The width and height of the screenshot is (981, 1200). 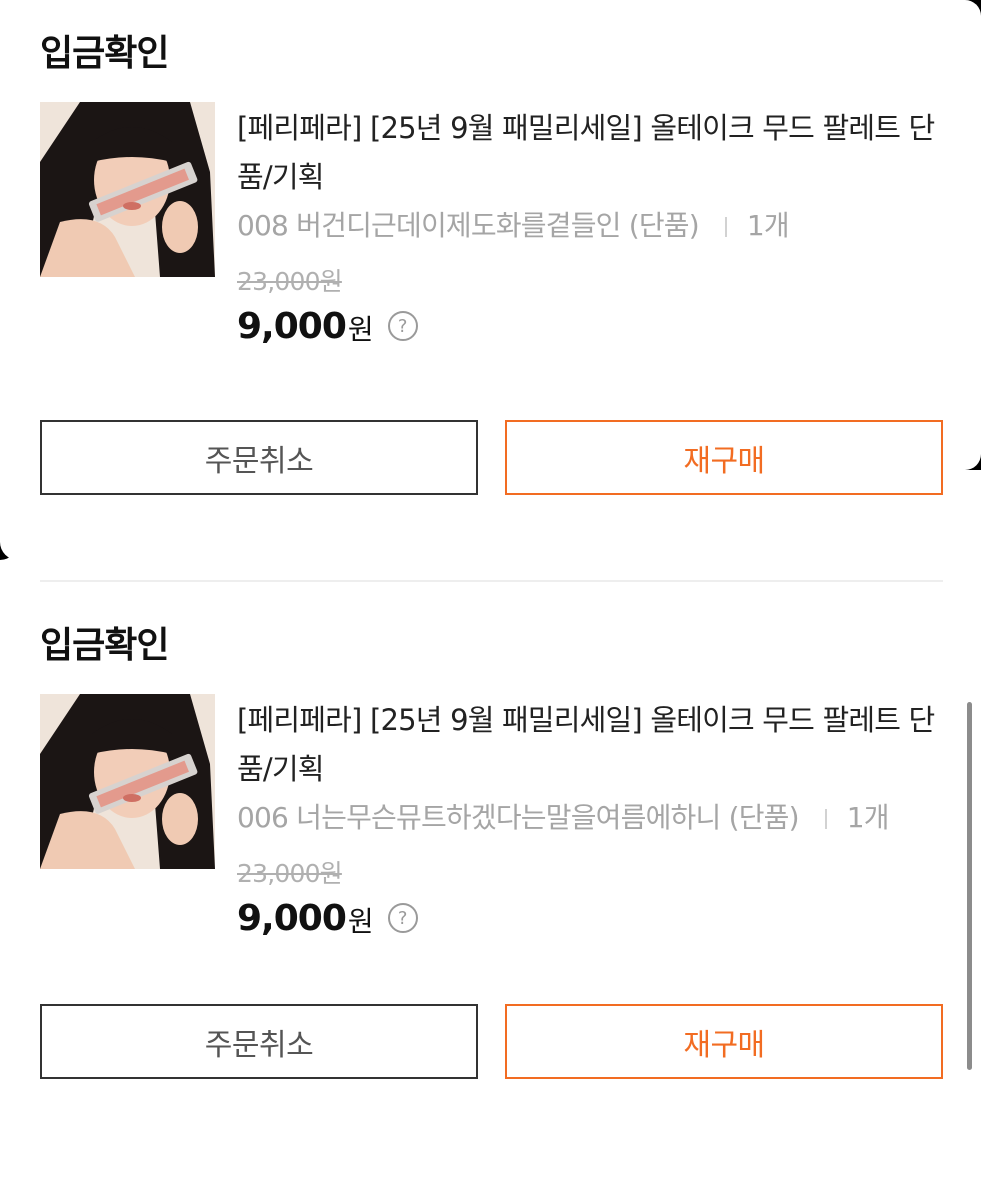 What do you see at coordinates (468, 225) in the screenshot?
I see `option-text: 008 버건디근데이제도화를곁들인 (단품)` at bounding box center [468, 225].